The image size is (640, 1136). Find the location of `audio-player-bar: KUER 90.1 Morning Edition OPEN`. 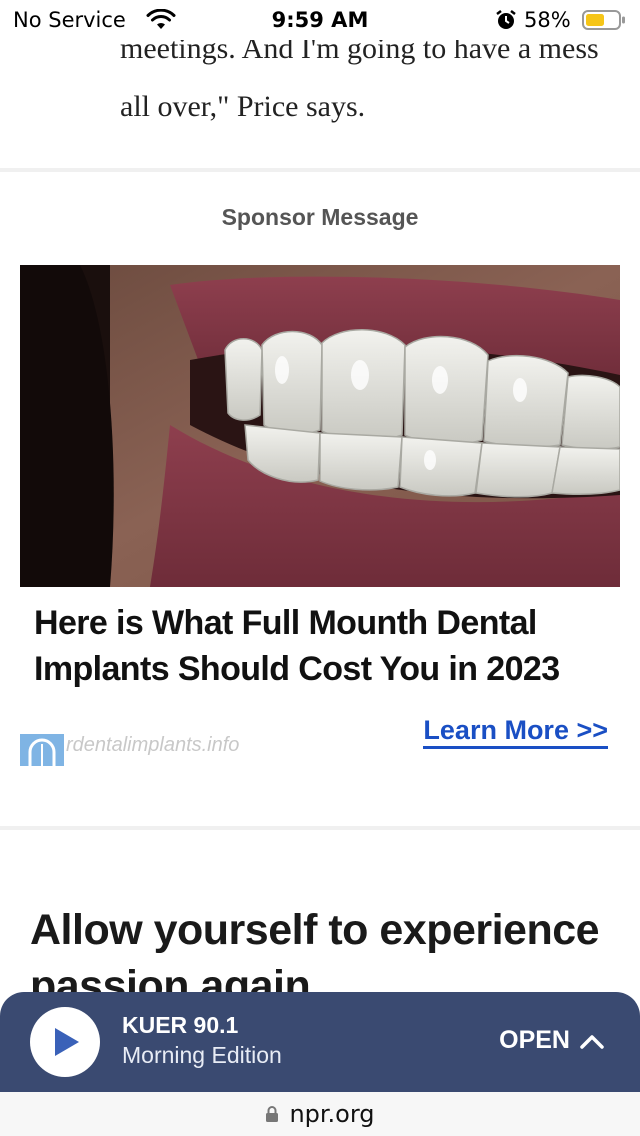

audio-player-bar: KUER 90.1 Morning Edition OPEN is located at coordinates (320, 1042).